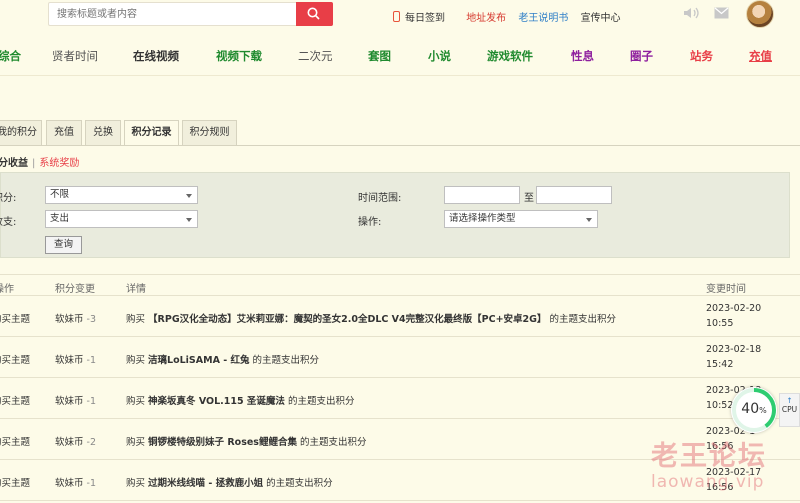 The width and height of the screenshot is (800, 503). Describe the element at coordinates (574, 195) in the screenshot. I see `end-date-input` at that location.